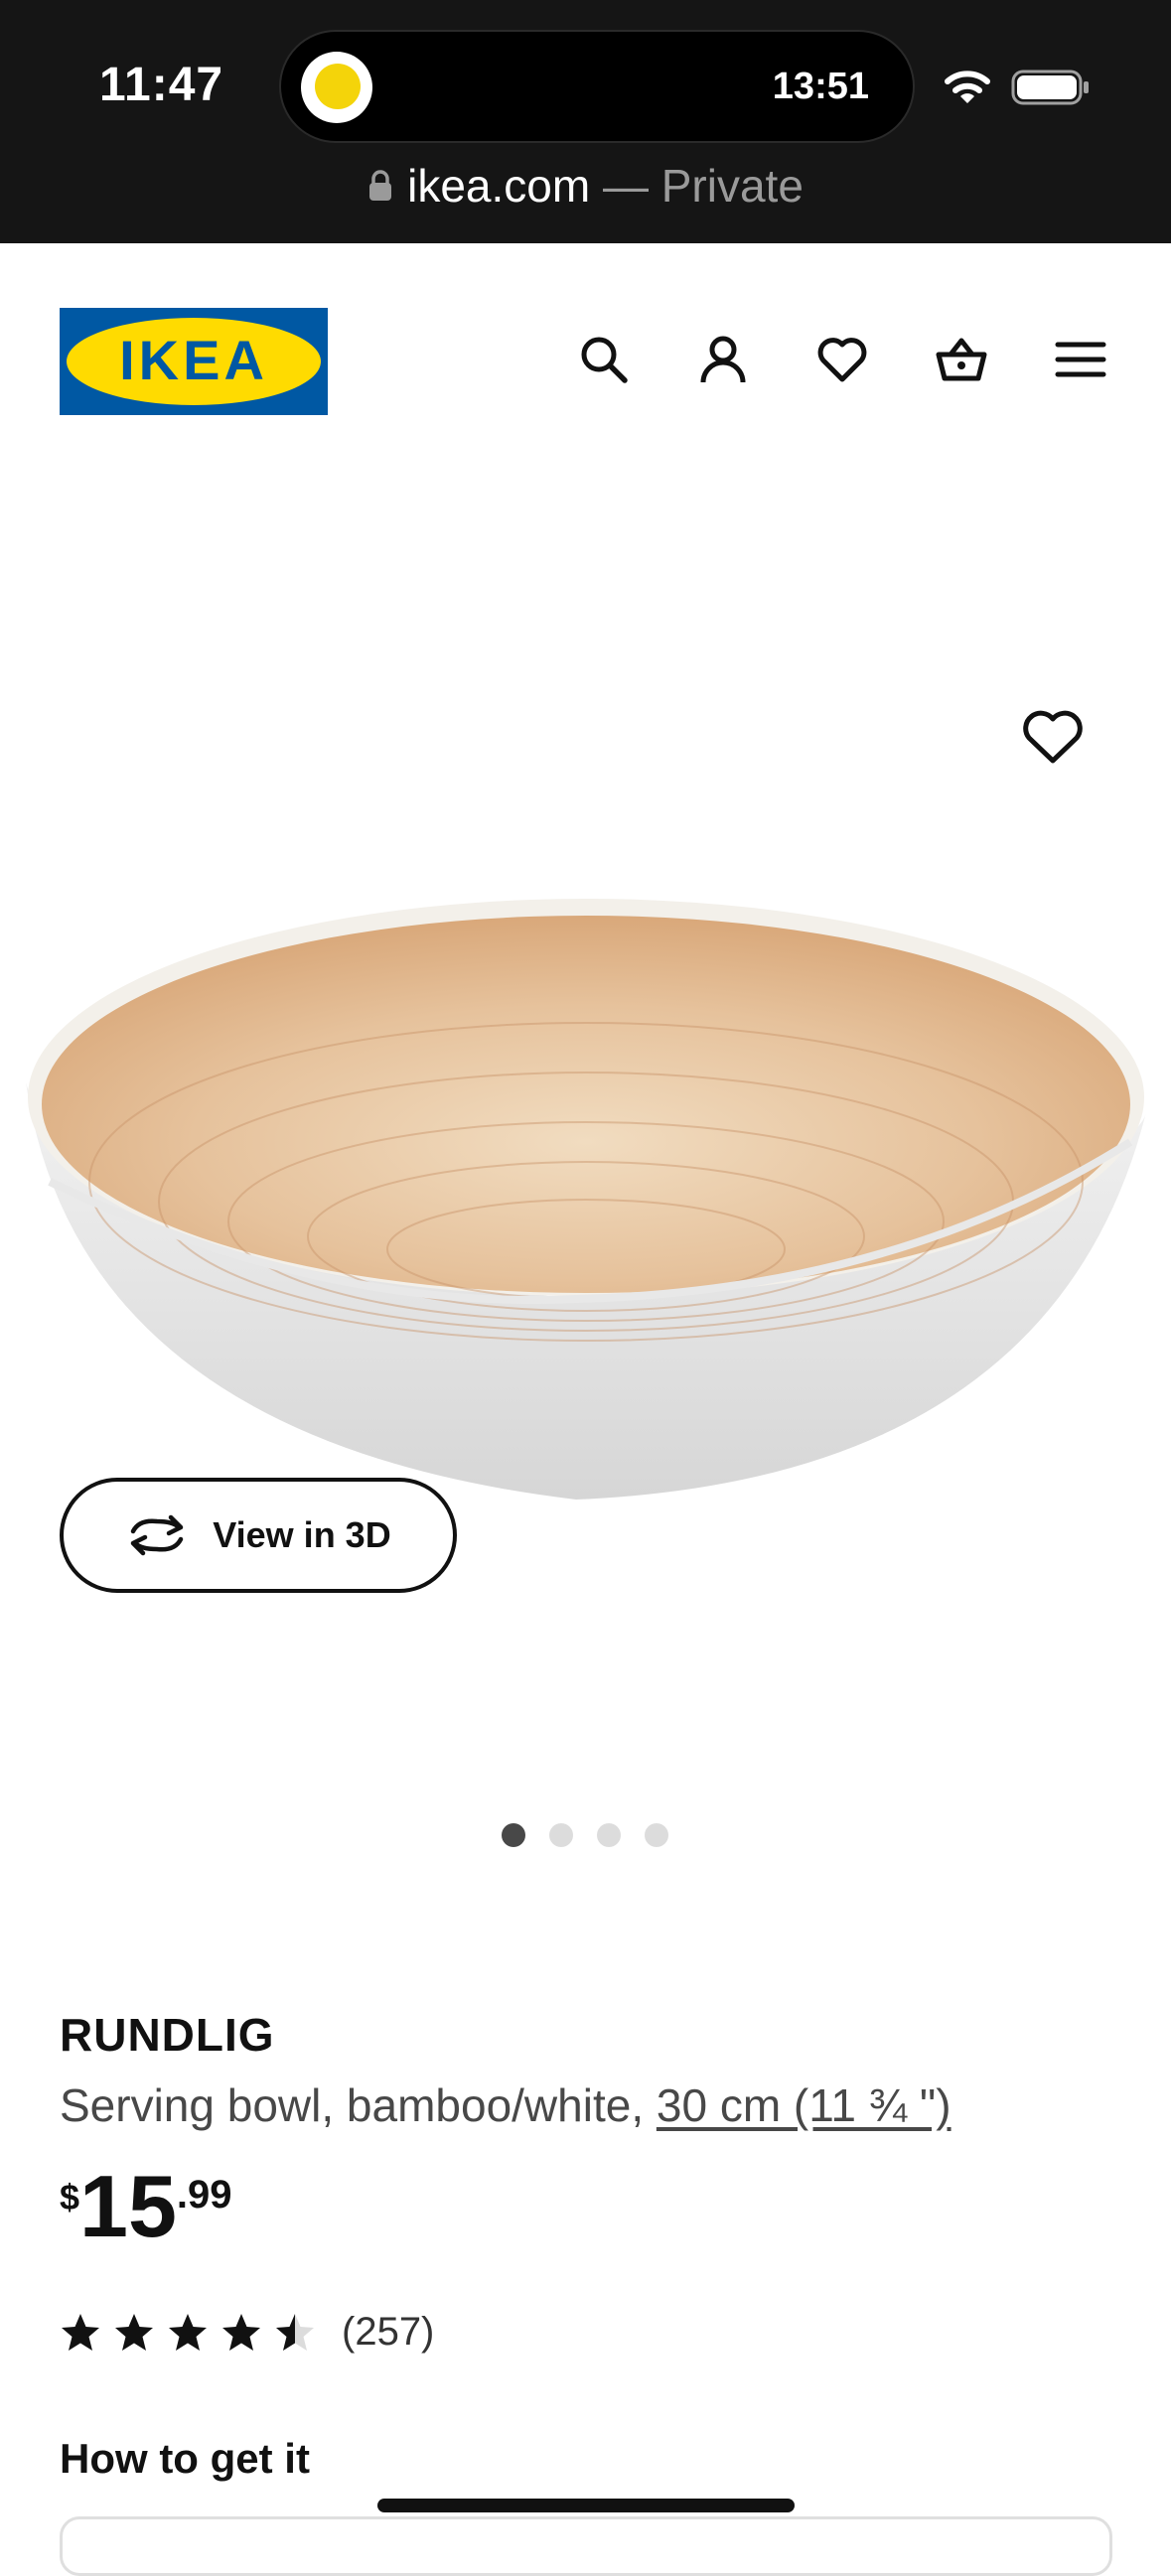  I want to click on url-domain: ikea.com, so click(499, 186).